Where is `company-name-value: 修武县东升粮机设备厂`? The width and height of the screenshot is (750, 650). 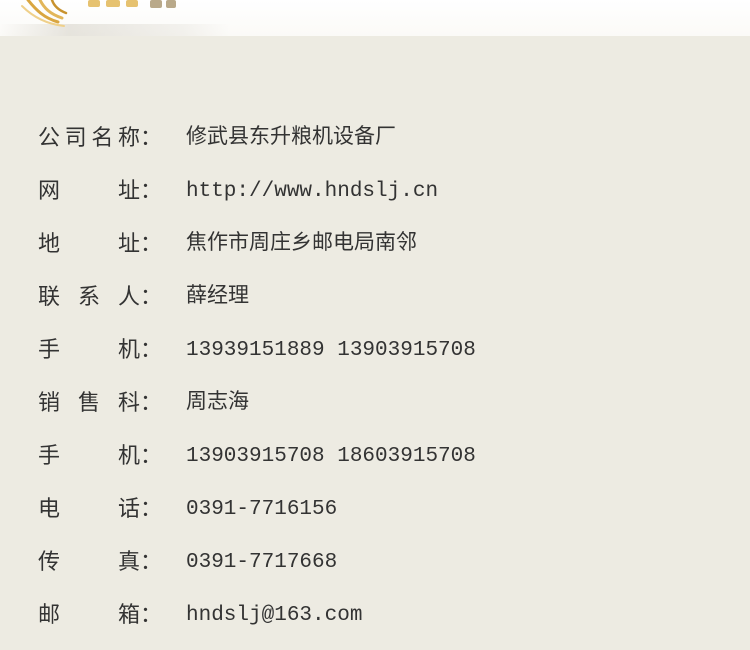
company-name-value: 修武县东升粮机设备厂 is located at coordinates (291, 138).